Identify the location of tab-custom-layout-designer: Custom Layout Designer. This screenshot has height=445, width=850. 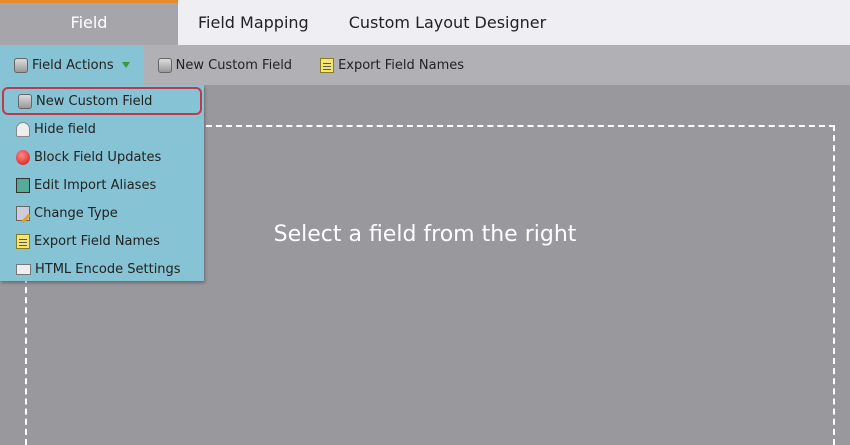
(448, 22).